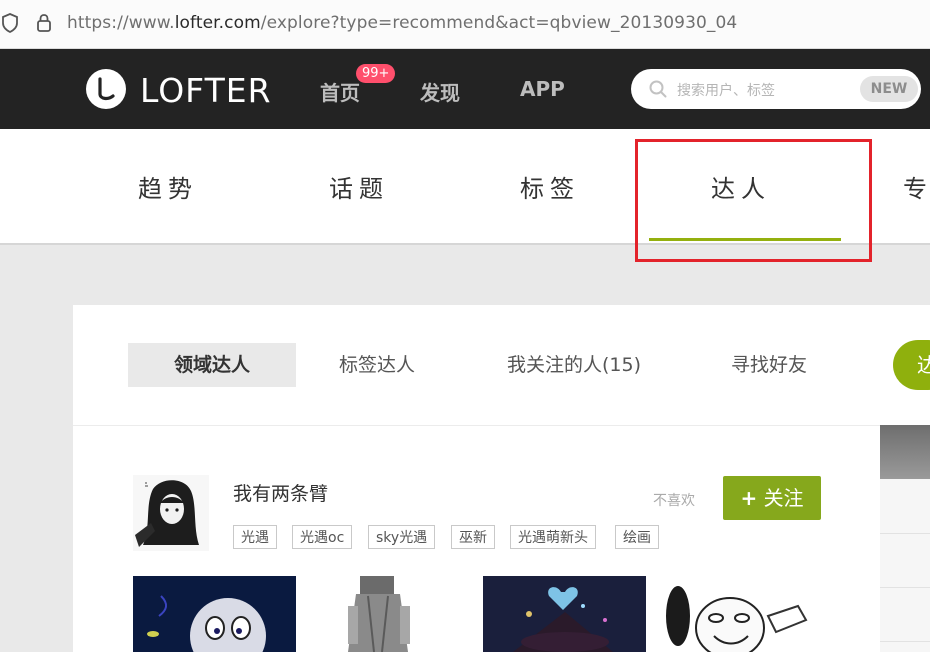  What do you see at coordinates (574, 365) in the screenshot?
I see `subtab-following: 我关注的人(15)` at bounding box center [574, 365].